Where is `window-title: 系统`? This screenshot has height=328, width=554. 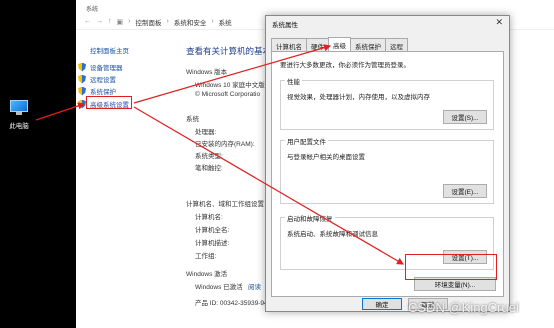
window-title: 系统 is located at coordinates (92, 10).